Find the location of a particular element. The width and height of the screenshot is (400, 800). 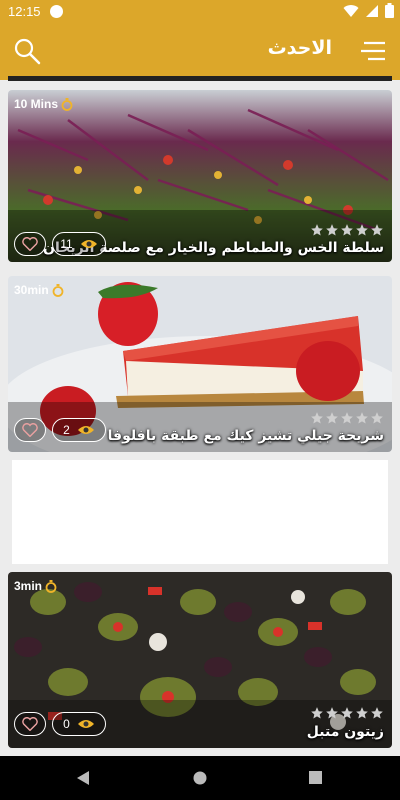

views-count: 2 is located at coordinates (66, 430).